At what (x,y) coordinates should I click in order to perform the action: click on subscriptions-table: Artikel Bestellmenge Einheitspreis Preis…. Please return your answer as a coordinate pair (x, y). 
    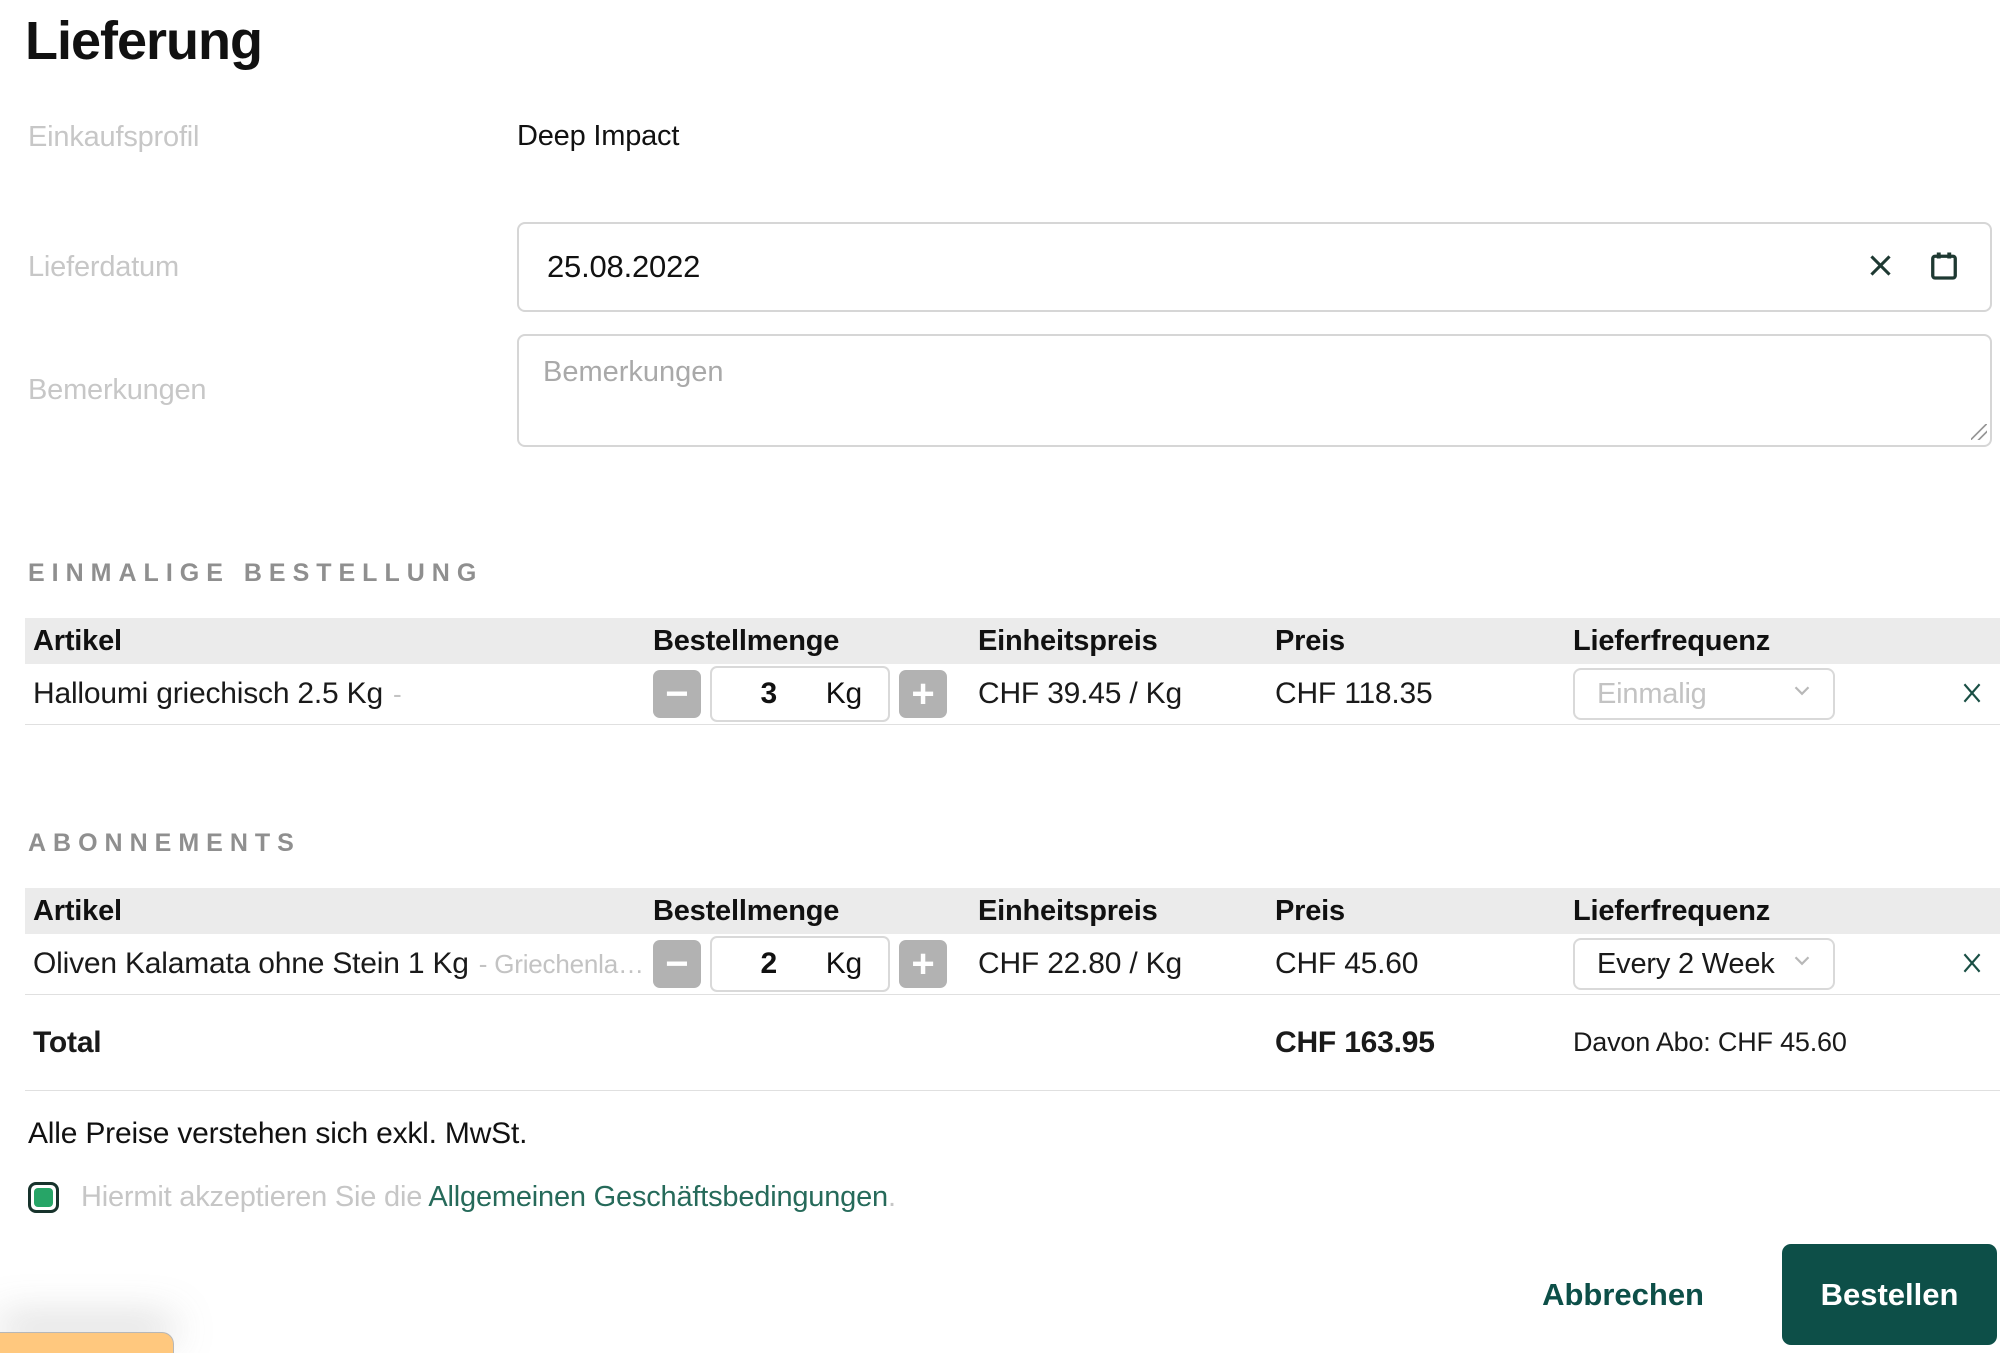
    Looking at the image, I should click on (1012, 989).